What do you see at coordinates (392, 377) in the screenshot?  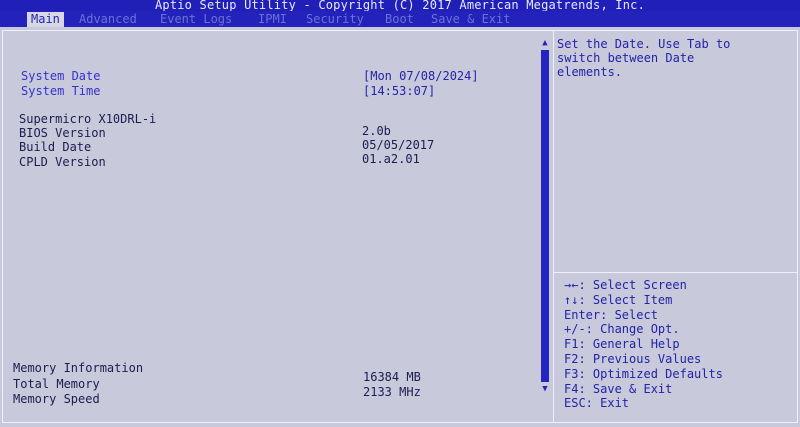 I see `total-memory-value: 16384 MB` at bounding box center [392, 377].